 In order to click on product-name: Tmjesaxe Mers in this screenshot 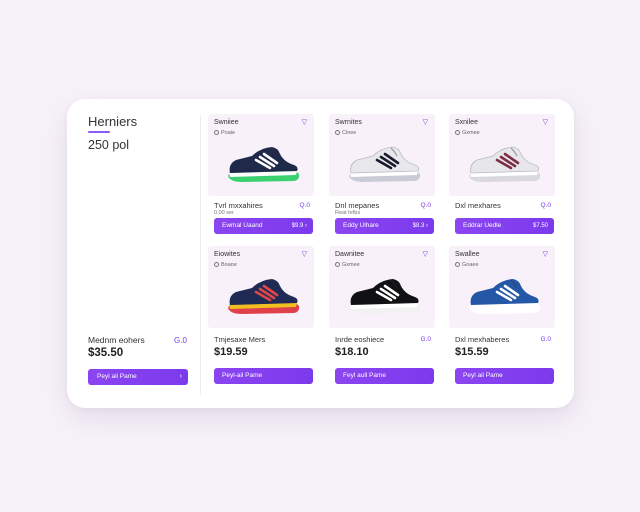, I will do `click(240, 339)`.